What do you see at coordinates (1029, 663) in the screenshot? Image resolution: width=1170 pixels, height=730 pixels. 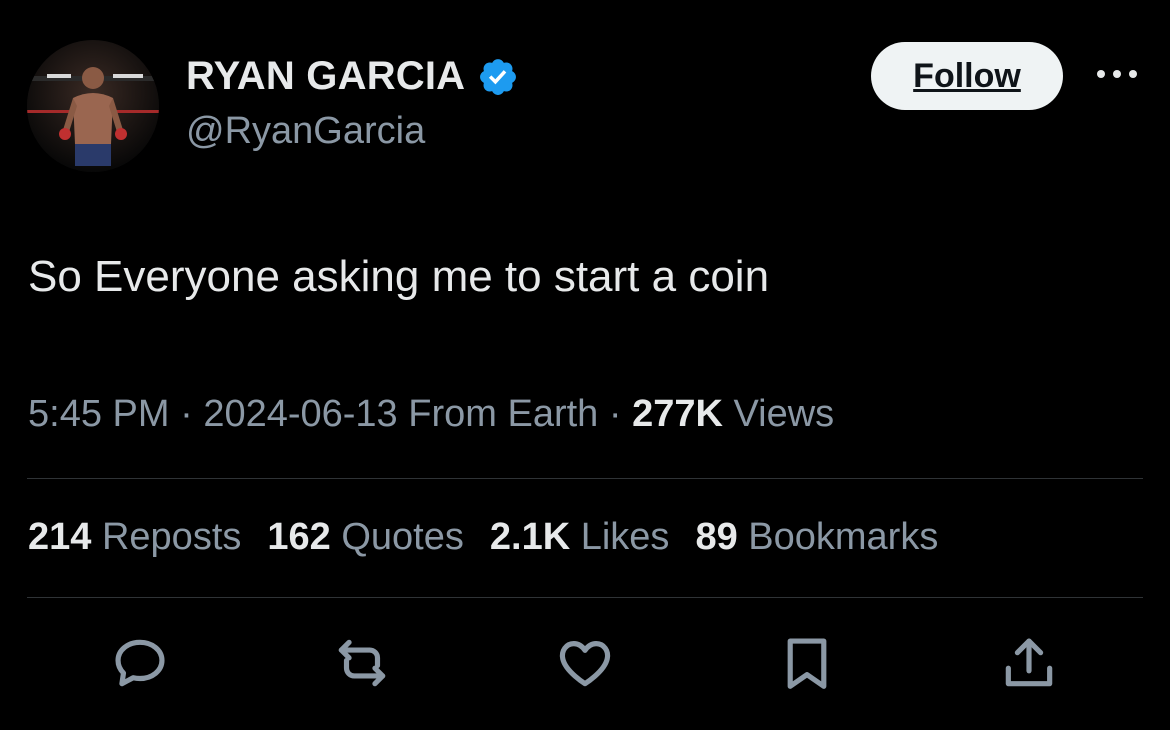 I see `share-icon` at bounding box center [1029, 663].